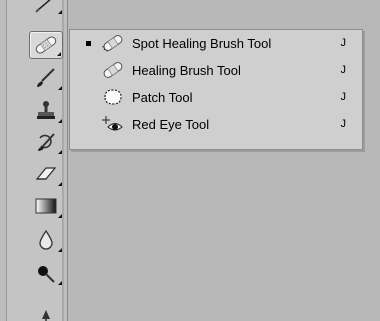 This screenshot has width=380, height=321. I want to click on clone-stamp-icon, so click(46, 111).